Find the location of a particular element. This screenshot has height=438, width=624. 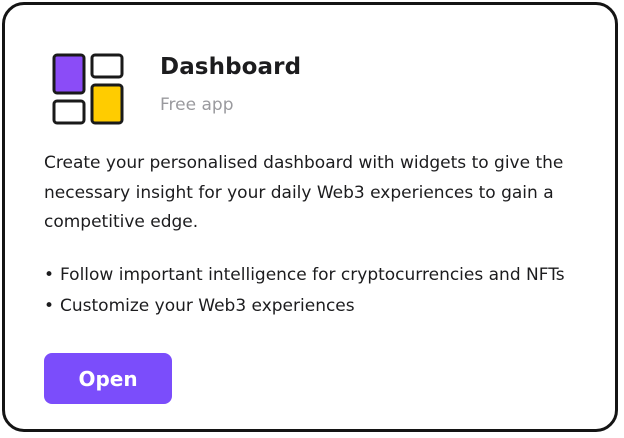

app-price-label: Free app is located at coordinates (197, 105).